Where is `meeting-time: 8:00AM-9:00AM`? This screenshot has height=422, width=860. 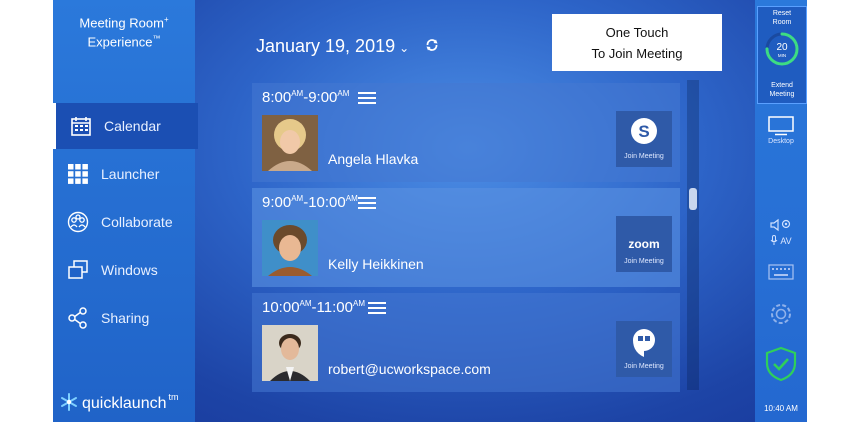
meeting-time: 8:00AM-9:00AM is located at coordinates (306, 97).